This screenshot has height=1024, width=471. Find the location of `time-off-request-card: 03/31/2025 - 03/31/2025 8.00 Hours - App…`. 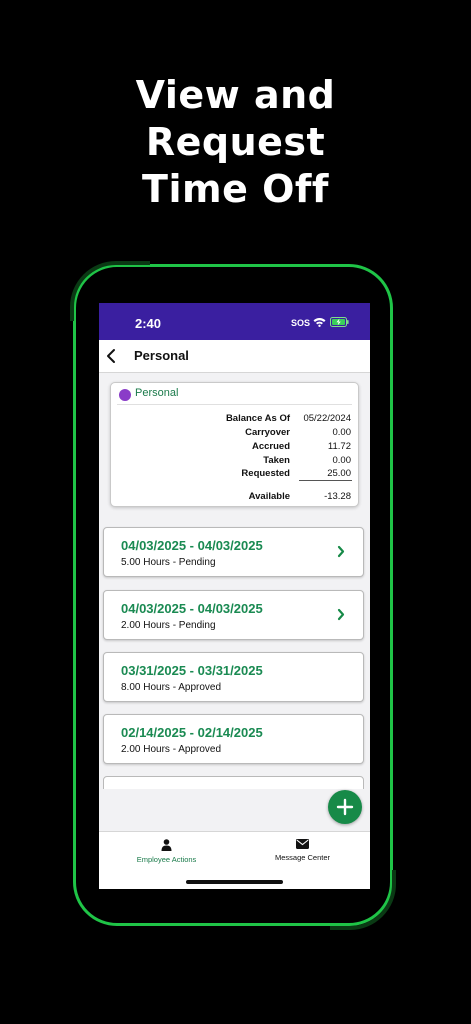

time-off-request-card: 03/31/2025 - 03/31/2025 8.00 Hours - App… is located at coordinates (233, 677).